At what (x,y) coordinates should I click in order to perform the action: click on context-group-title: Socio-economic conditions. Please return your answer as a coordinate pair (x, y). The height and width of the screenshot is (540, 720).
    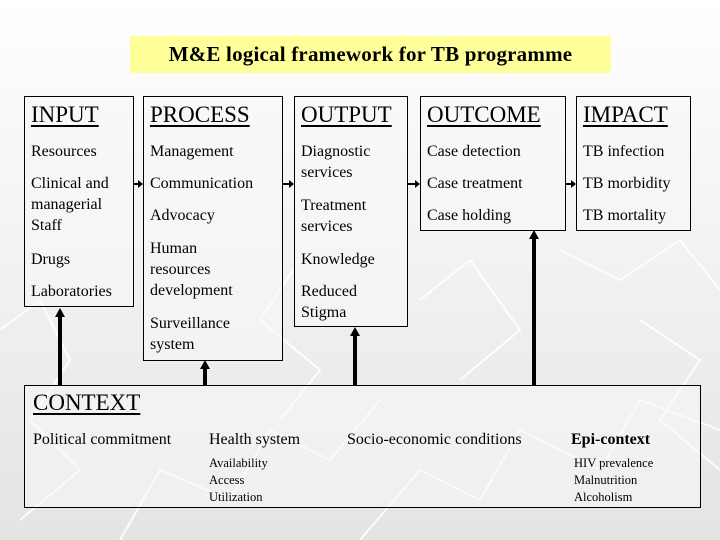
    Looking at the image, I should click on (434, 439).